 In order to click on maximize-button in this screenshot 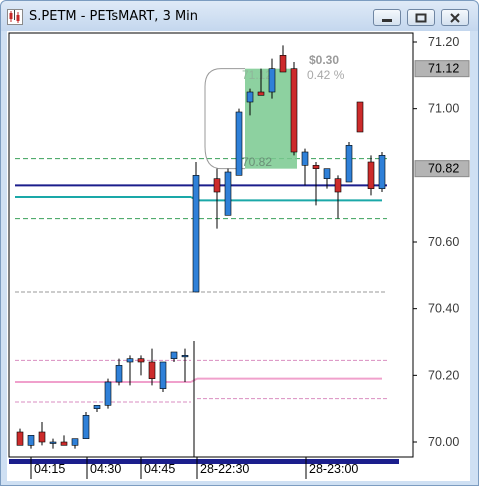, I will do `click(421, 17)`.